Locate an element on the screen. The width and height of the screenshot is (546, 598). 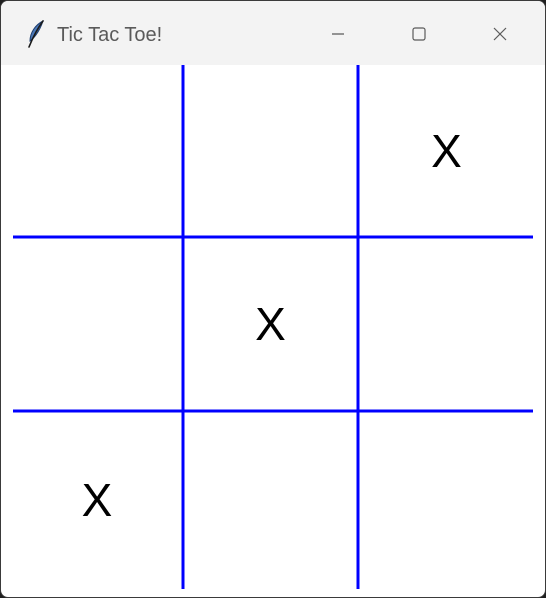
cell-r0-c2: X is located at coordinates (446, 151).